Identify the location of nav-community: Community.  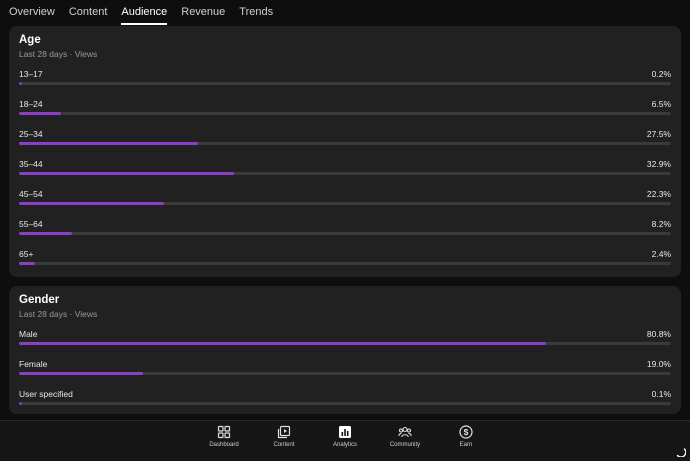
(405, 442).